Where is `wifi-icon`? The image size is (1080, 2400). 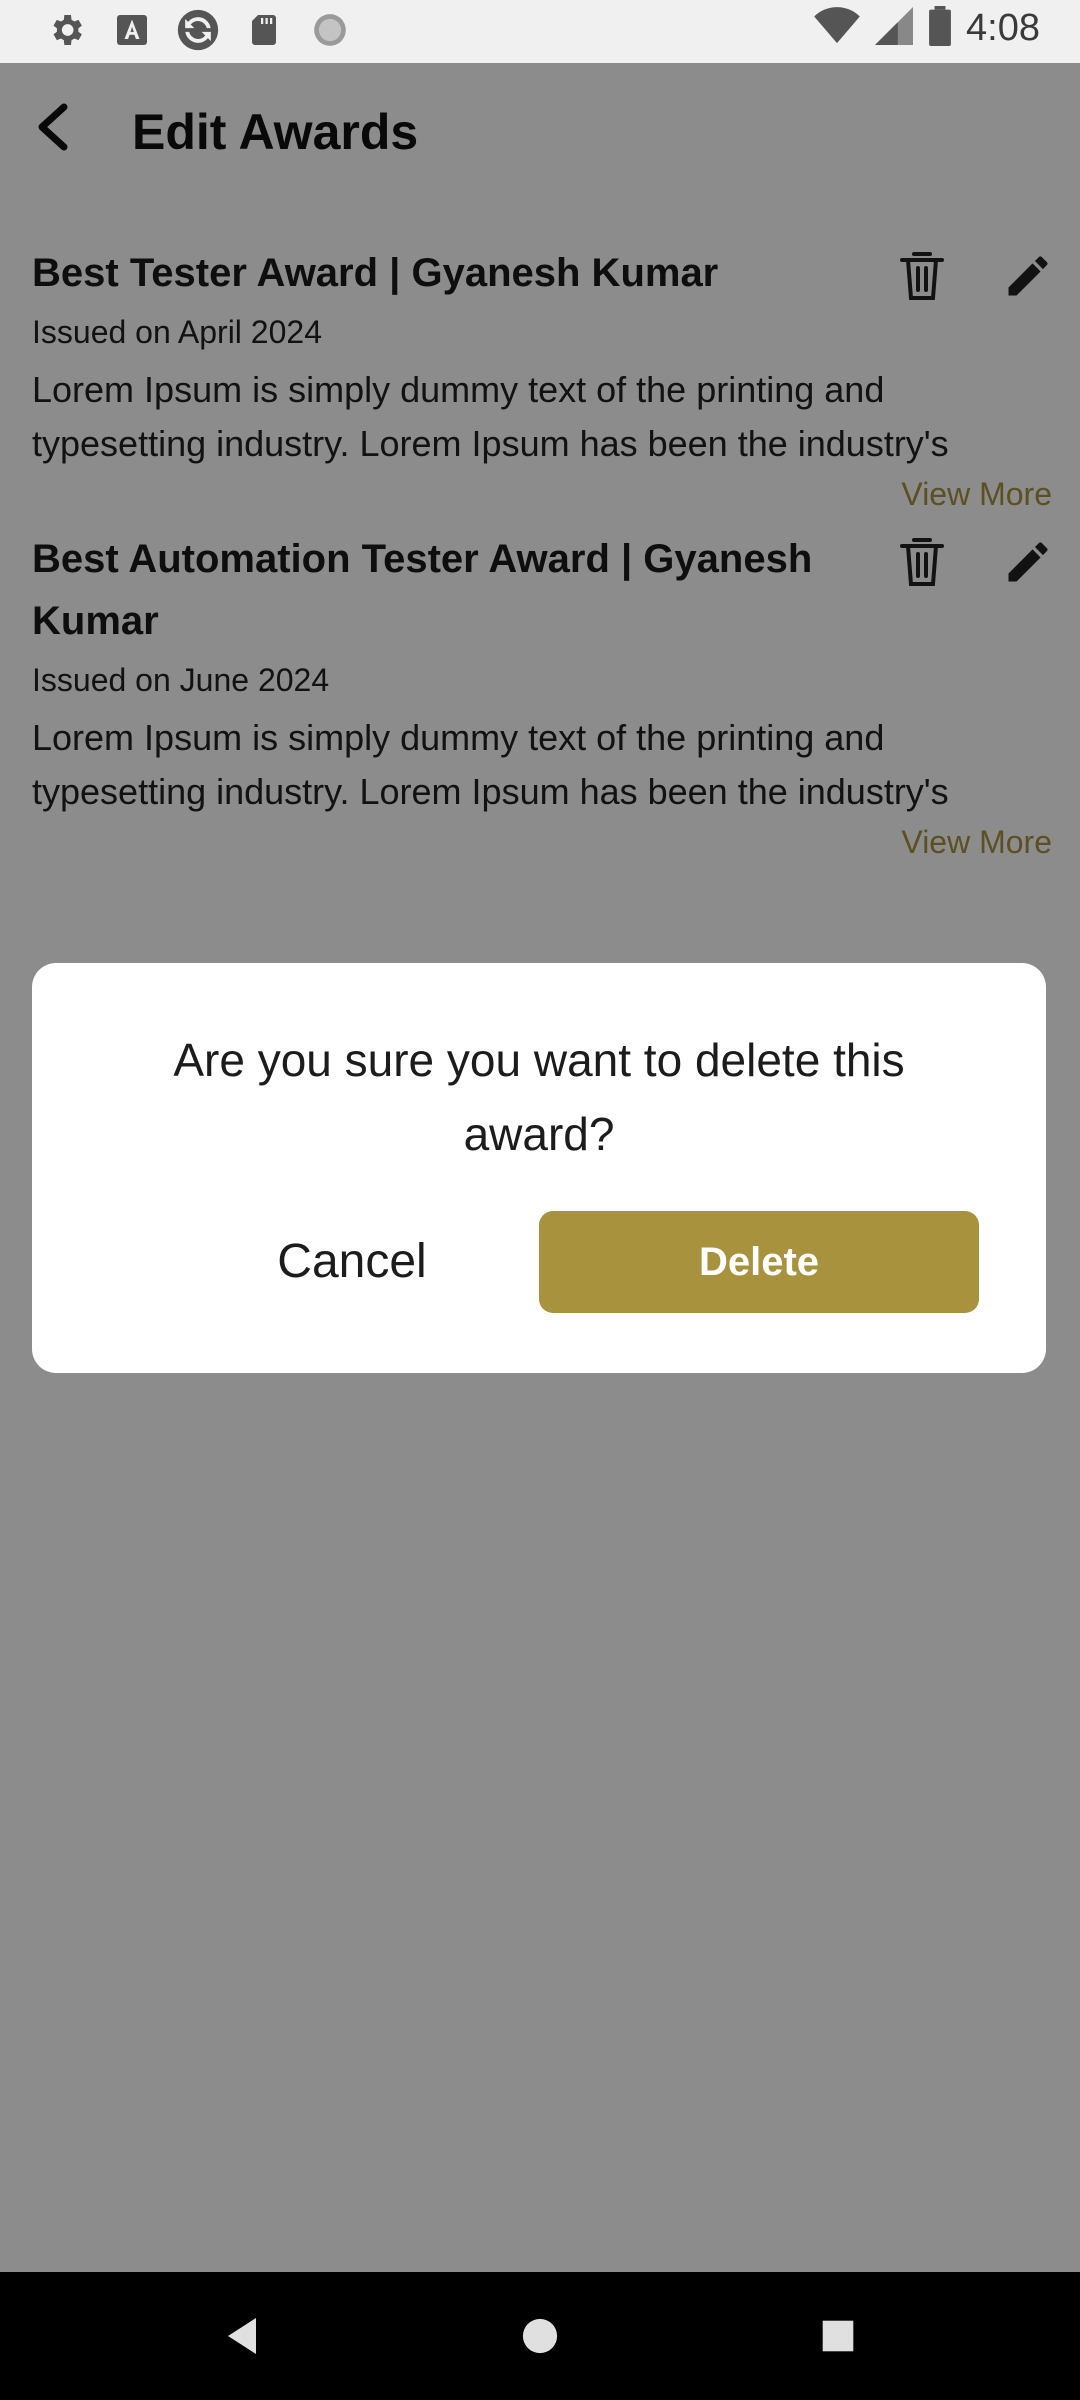
wifi-icon is located at coordinates (837, 28).